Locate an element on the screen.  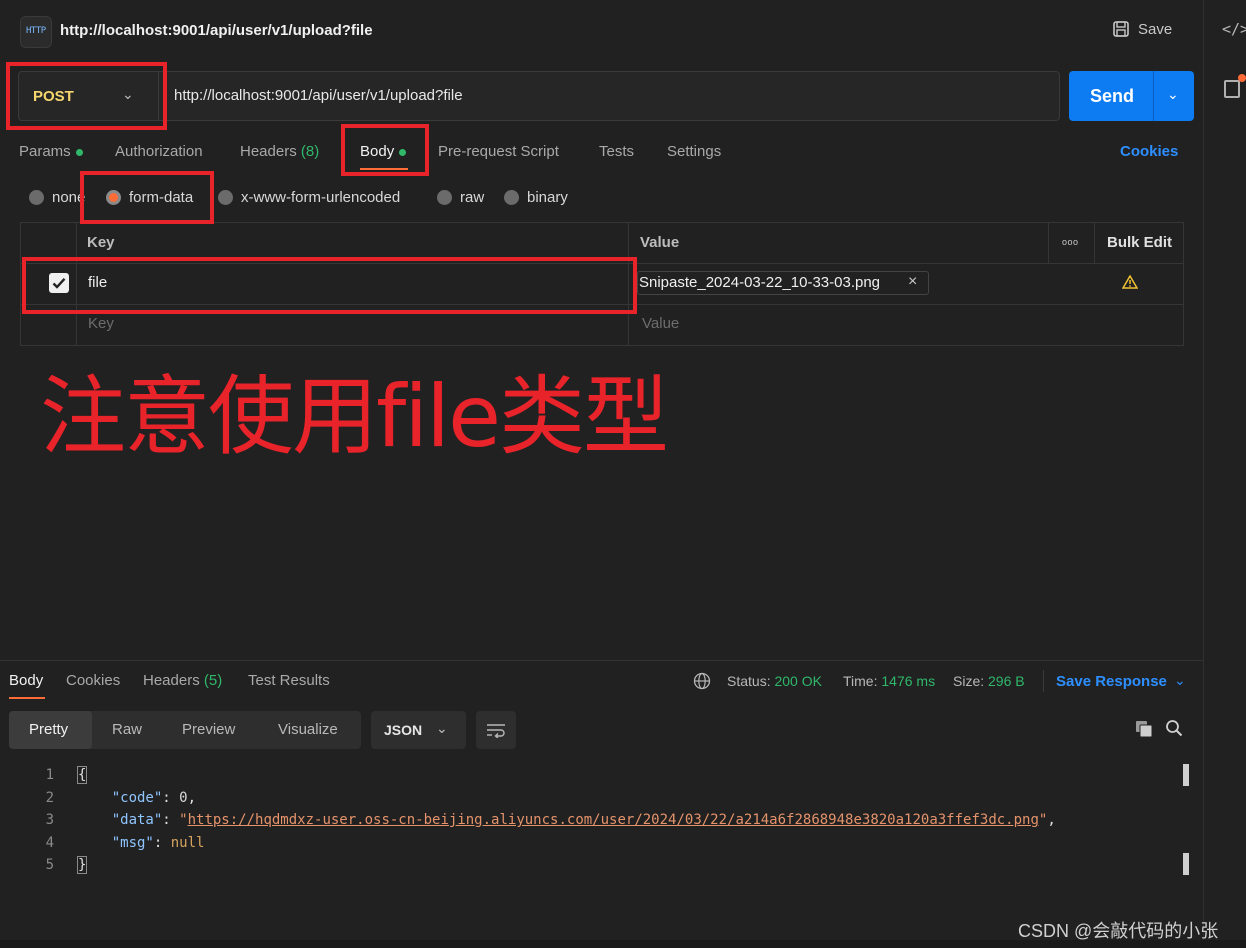
value-placeholder: Value is located at coordinates (660, 323).